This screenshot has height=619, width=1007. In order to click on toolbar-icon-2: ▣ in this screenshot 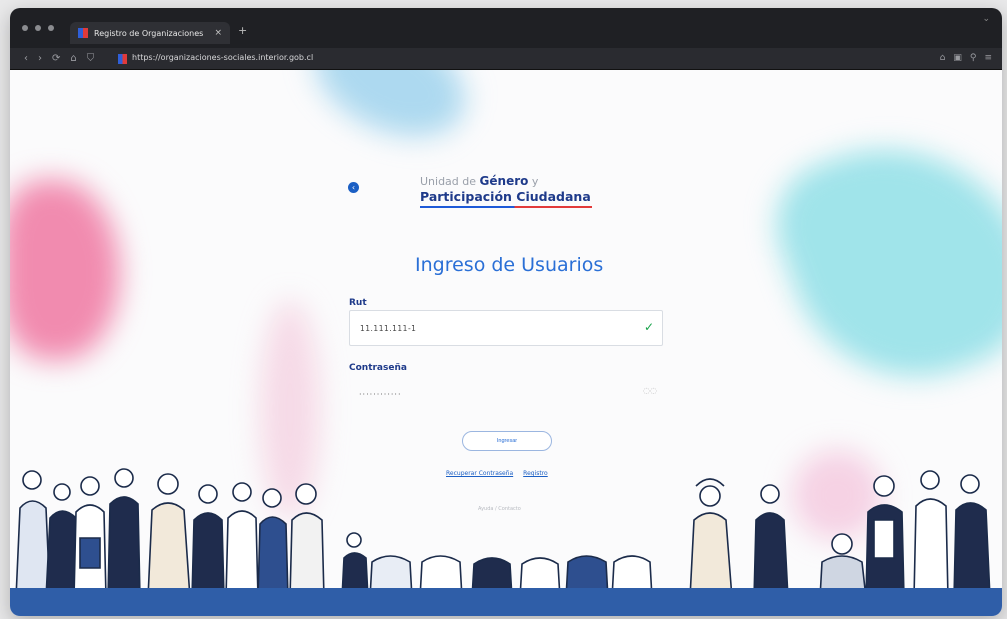, I will do `click(957, 58)`.